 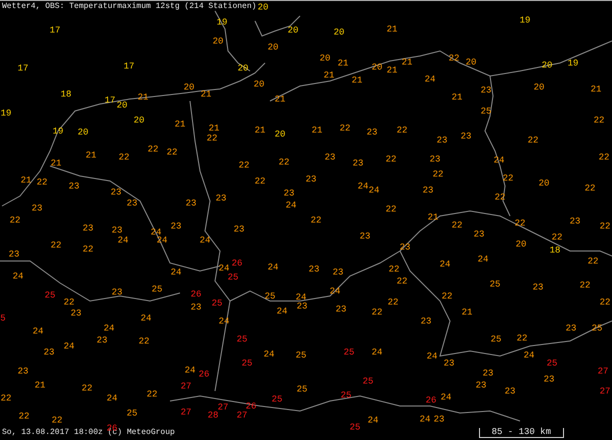 I want to click on map-scale-bar: 85 - 130 km, so click(x=521, y=433).